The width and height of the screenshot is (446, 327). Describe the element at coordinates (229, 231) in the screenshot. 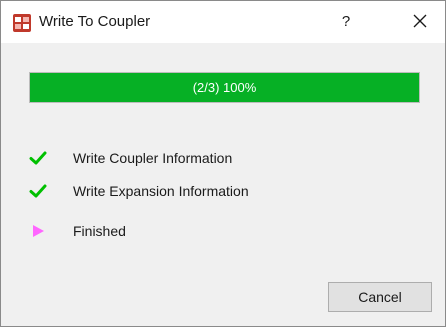

I see `step-finished: Finished` at that location.